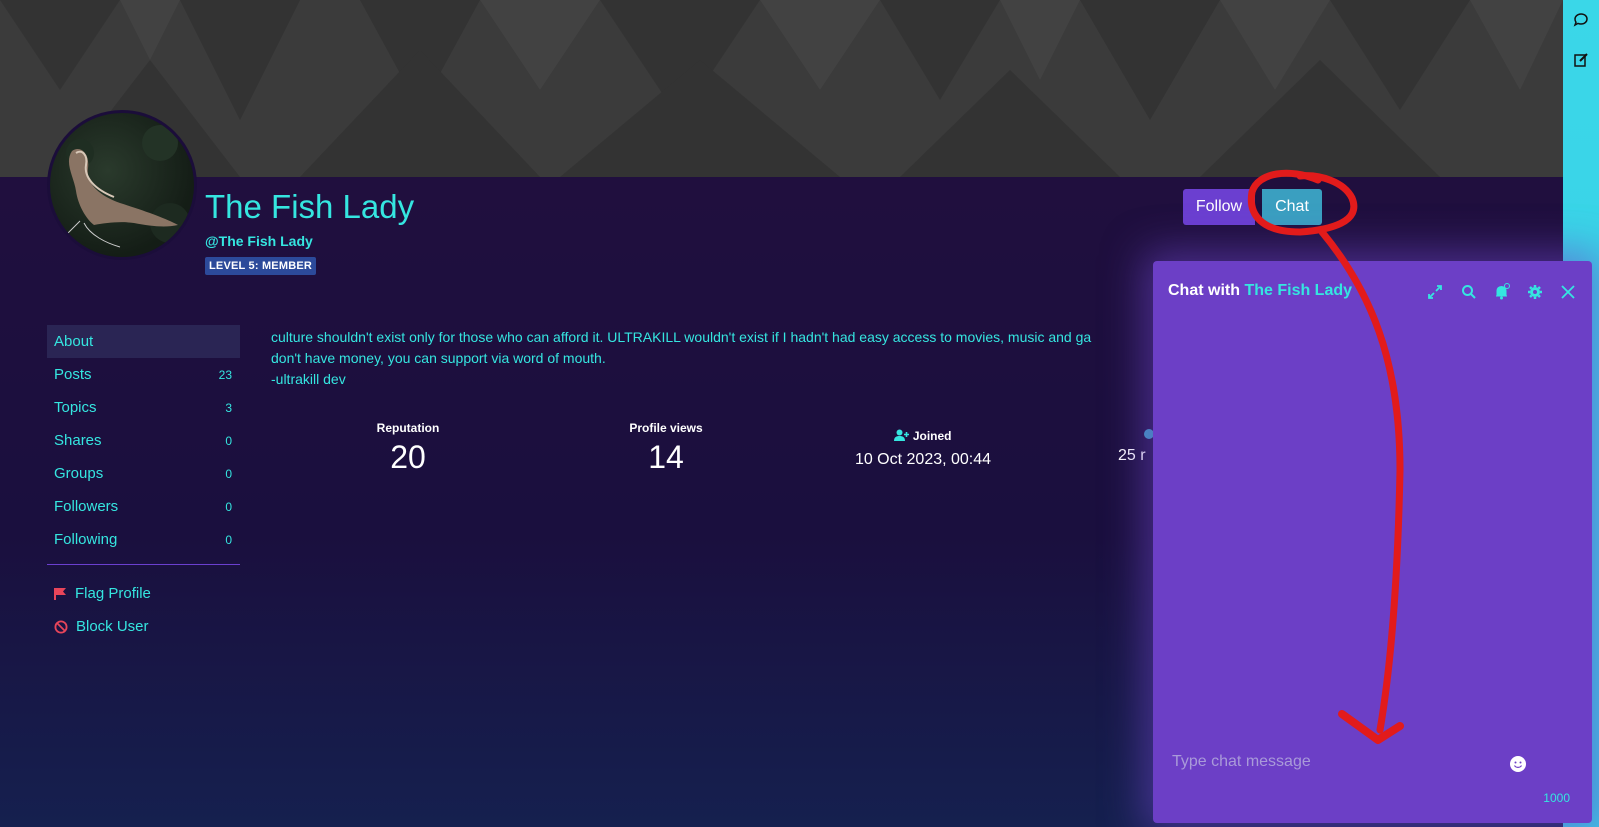 The width and height of the screenshot is (1599, 827). I want to click on stat-label: Joined, so click(923, 436).